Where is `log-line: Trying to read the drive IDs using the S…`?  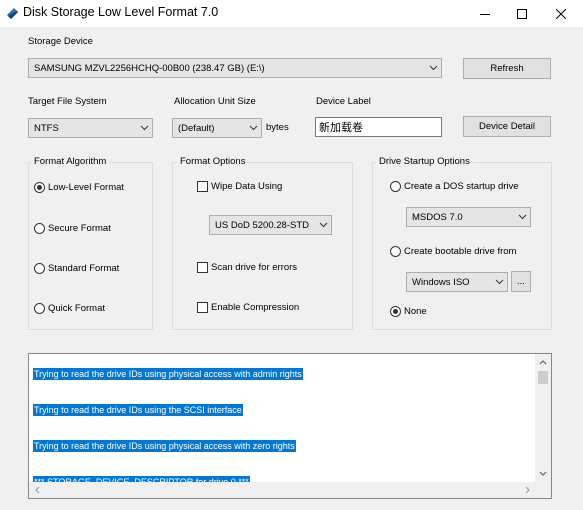
log-line: Trying to read the drive IDs using the S… is located at coordinates (138, 410).